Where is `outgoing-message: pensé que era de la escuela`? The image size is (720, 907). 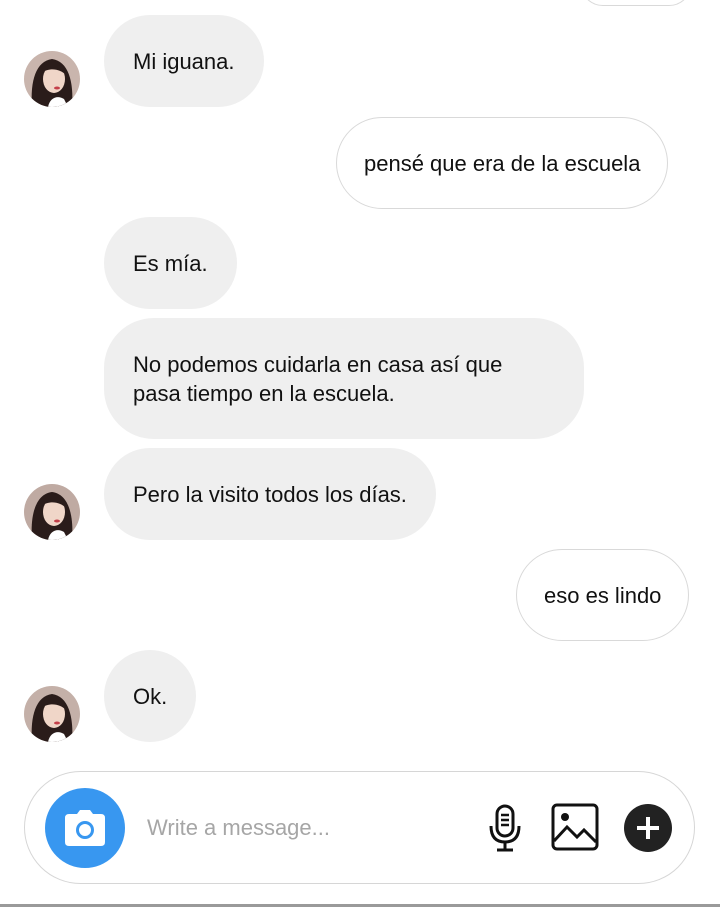
outgoing-message: pensé que era de la escuela is located at coordinates (502, 163).